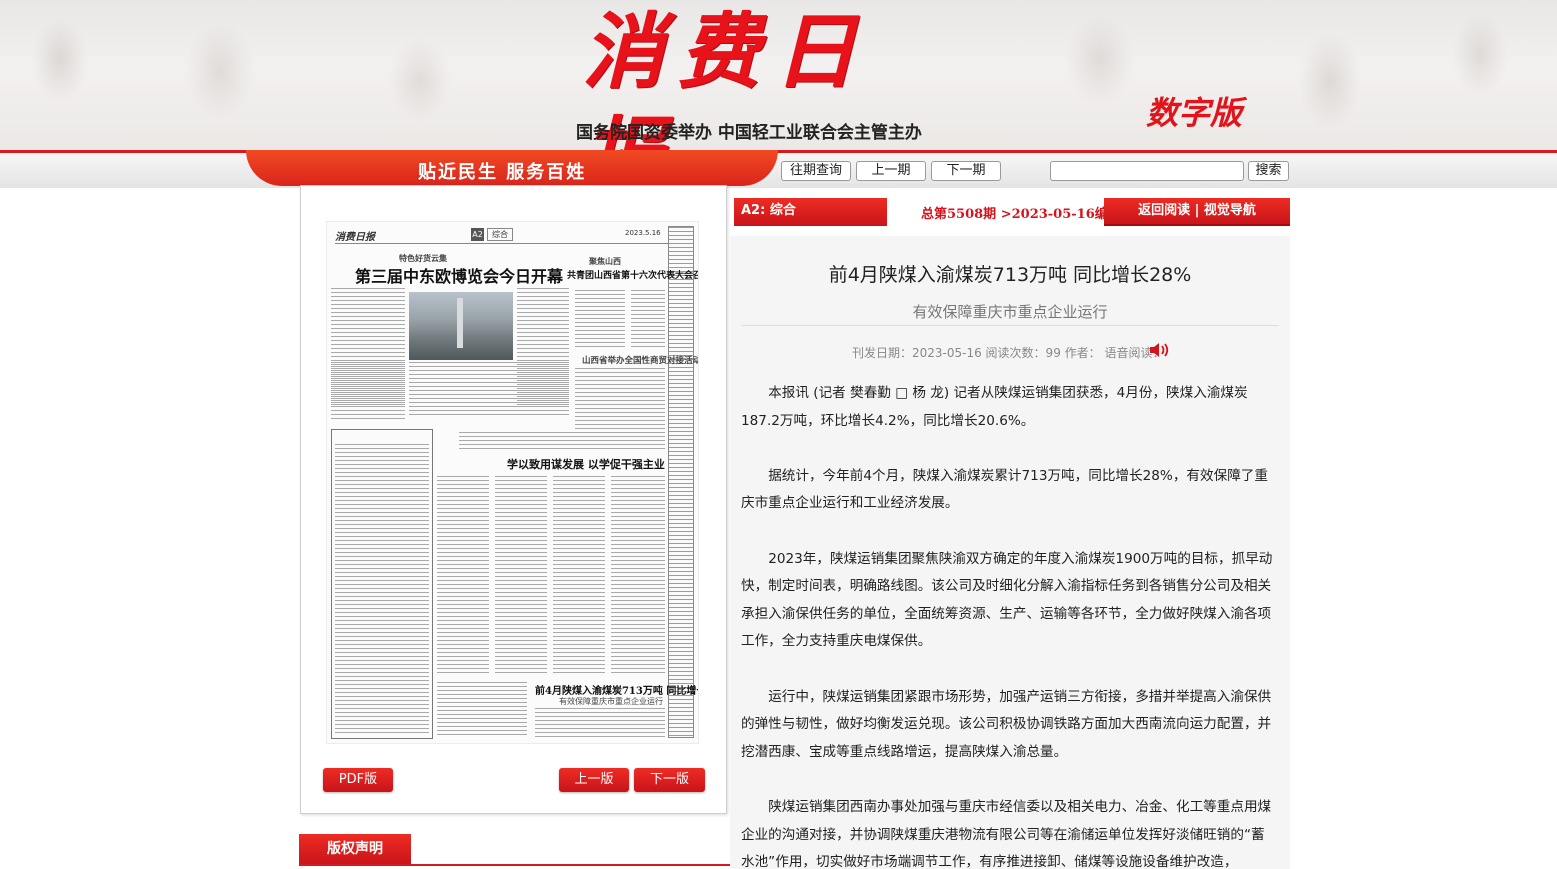 The height and width of the screenshot is (869, 1557). Describe the element at coordinates (459, 275) in the screenshot. I see `thumb-headline-main: 第三届中东欧博览会今日开幕` at that location.